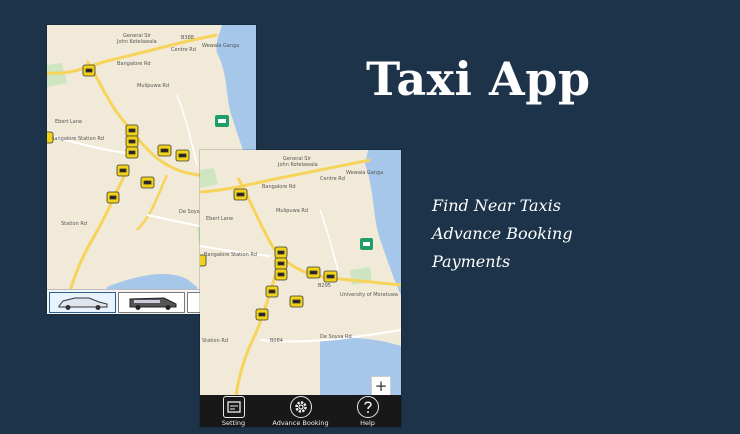 The height and width of the screenshot is (434, 740). Describe the element at coordinates (276, 341) in the screenshot. I see `map-label: B084` at that location.